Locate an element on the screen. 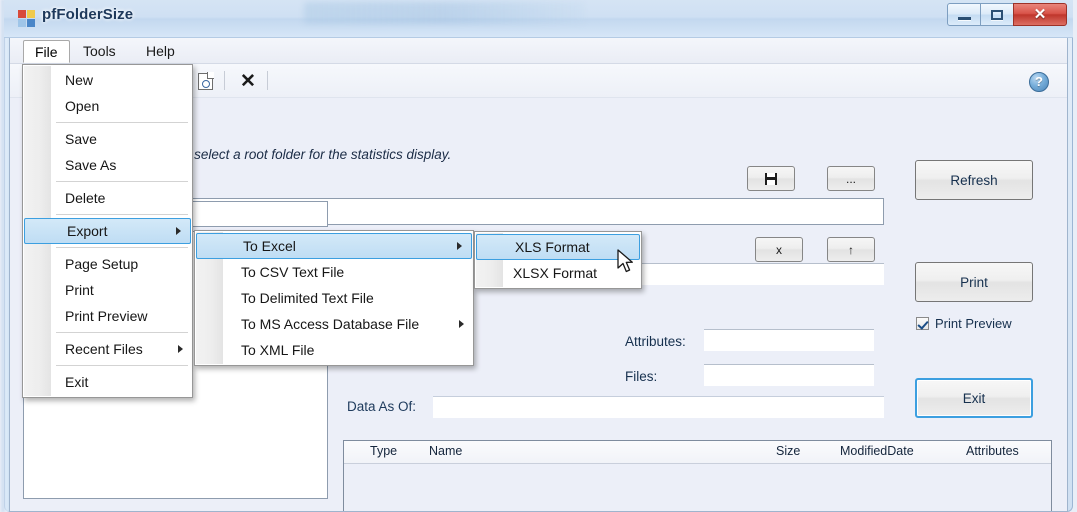  menu-item-page-setup: Page Setup is located at coordinates (107, 264).